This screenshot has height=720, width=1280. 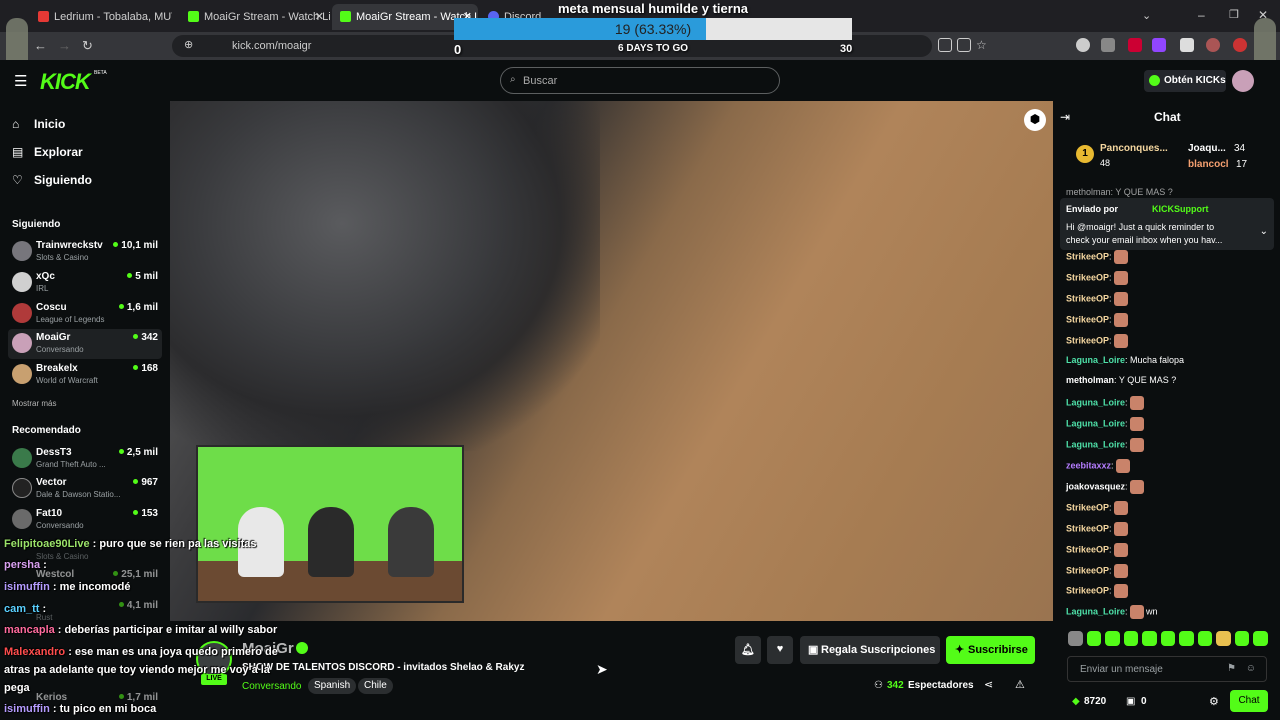 I want to click on nav-inicio: Inicio, so click(x=49, y=124).